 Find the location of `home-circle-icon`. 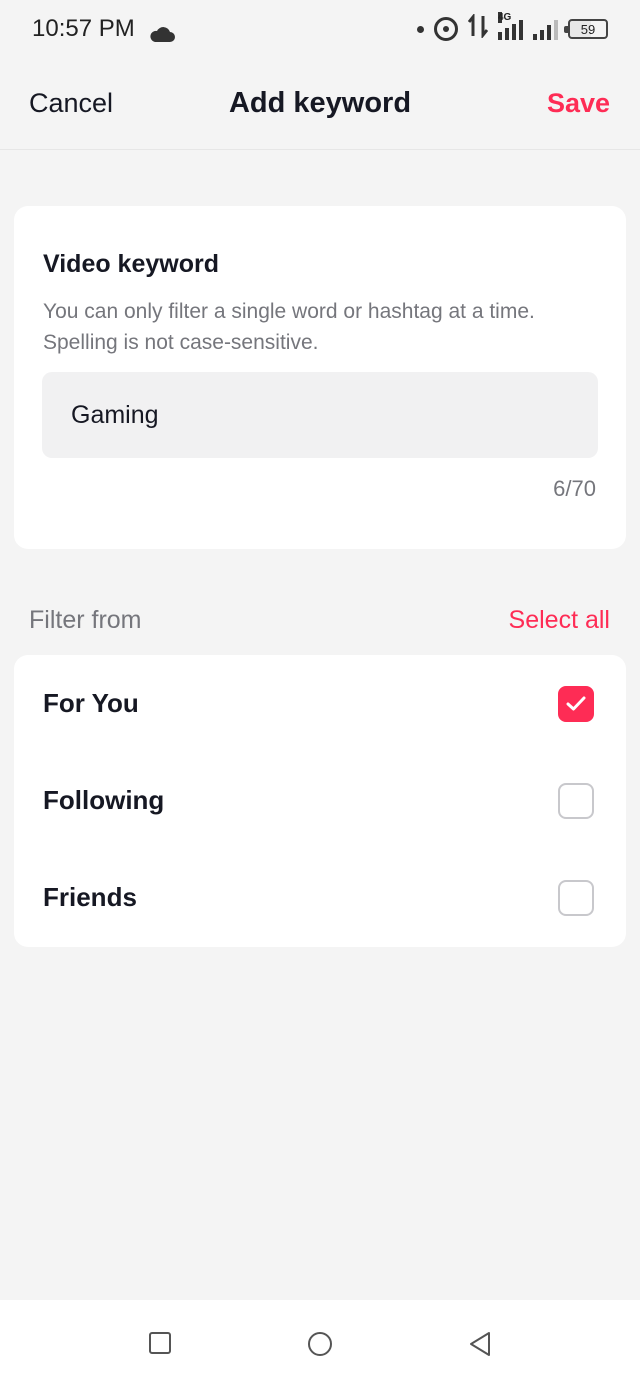

home-circle-icon is located at coordinates (319, 1343).